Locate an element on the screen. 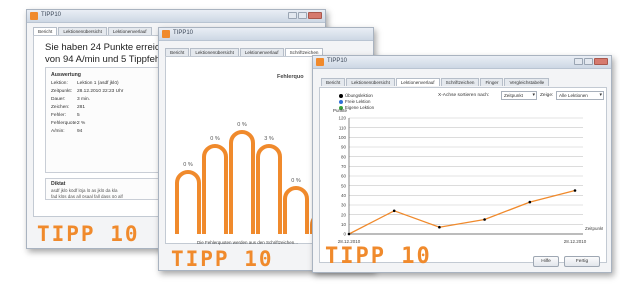 This screenshot has width=620, height=290. summary-value: 28.12.2010 22:23 Uhr is located at coordinates (100, 91).